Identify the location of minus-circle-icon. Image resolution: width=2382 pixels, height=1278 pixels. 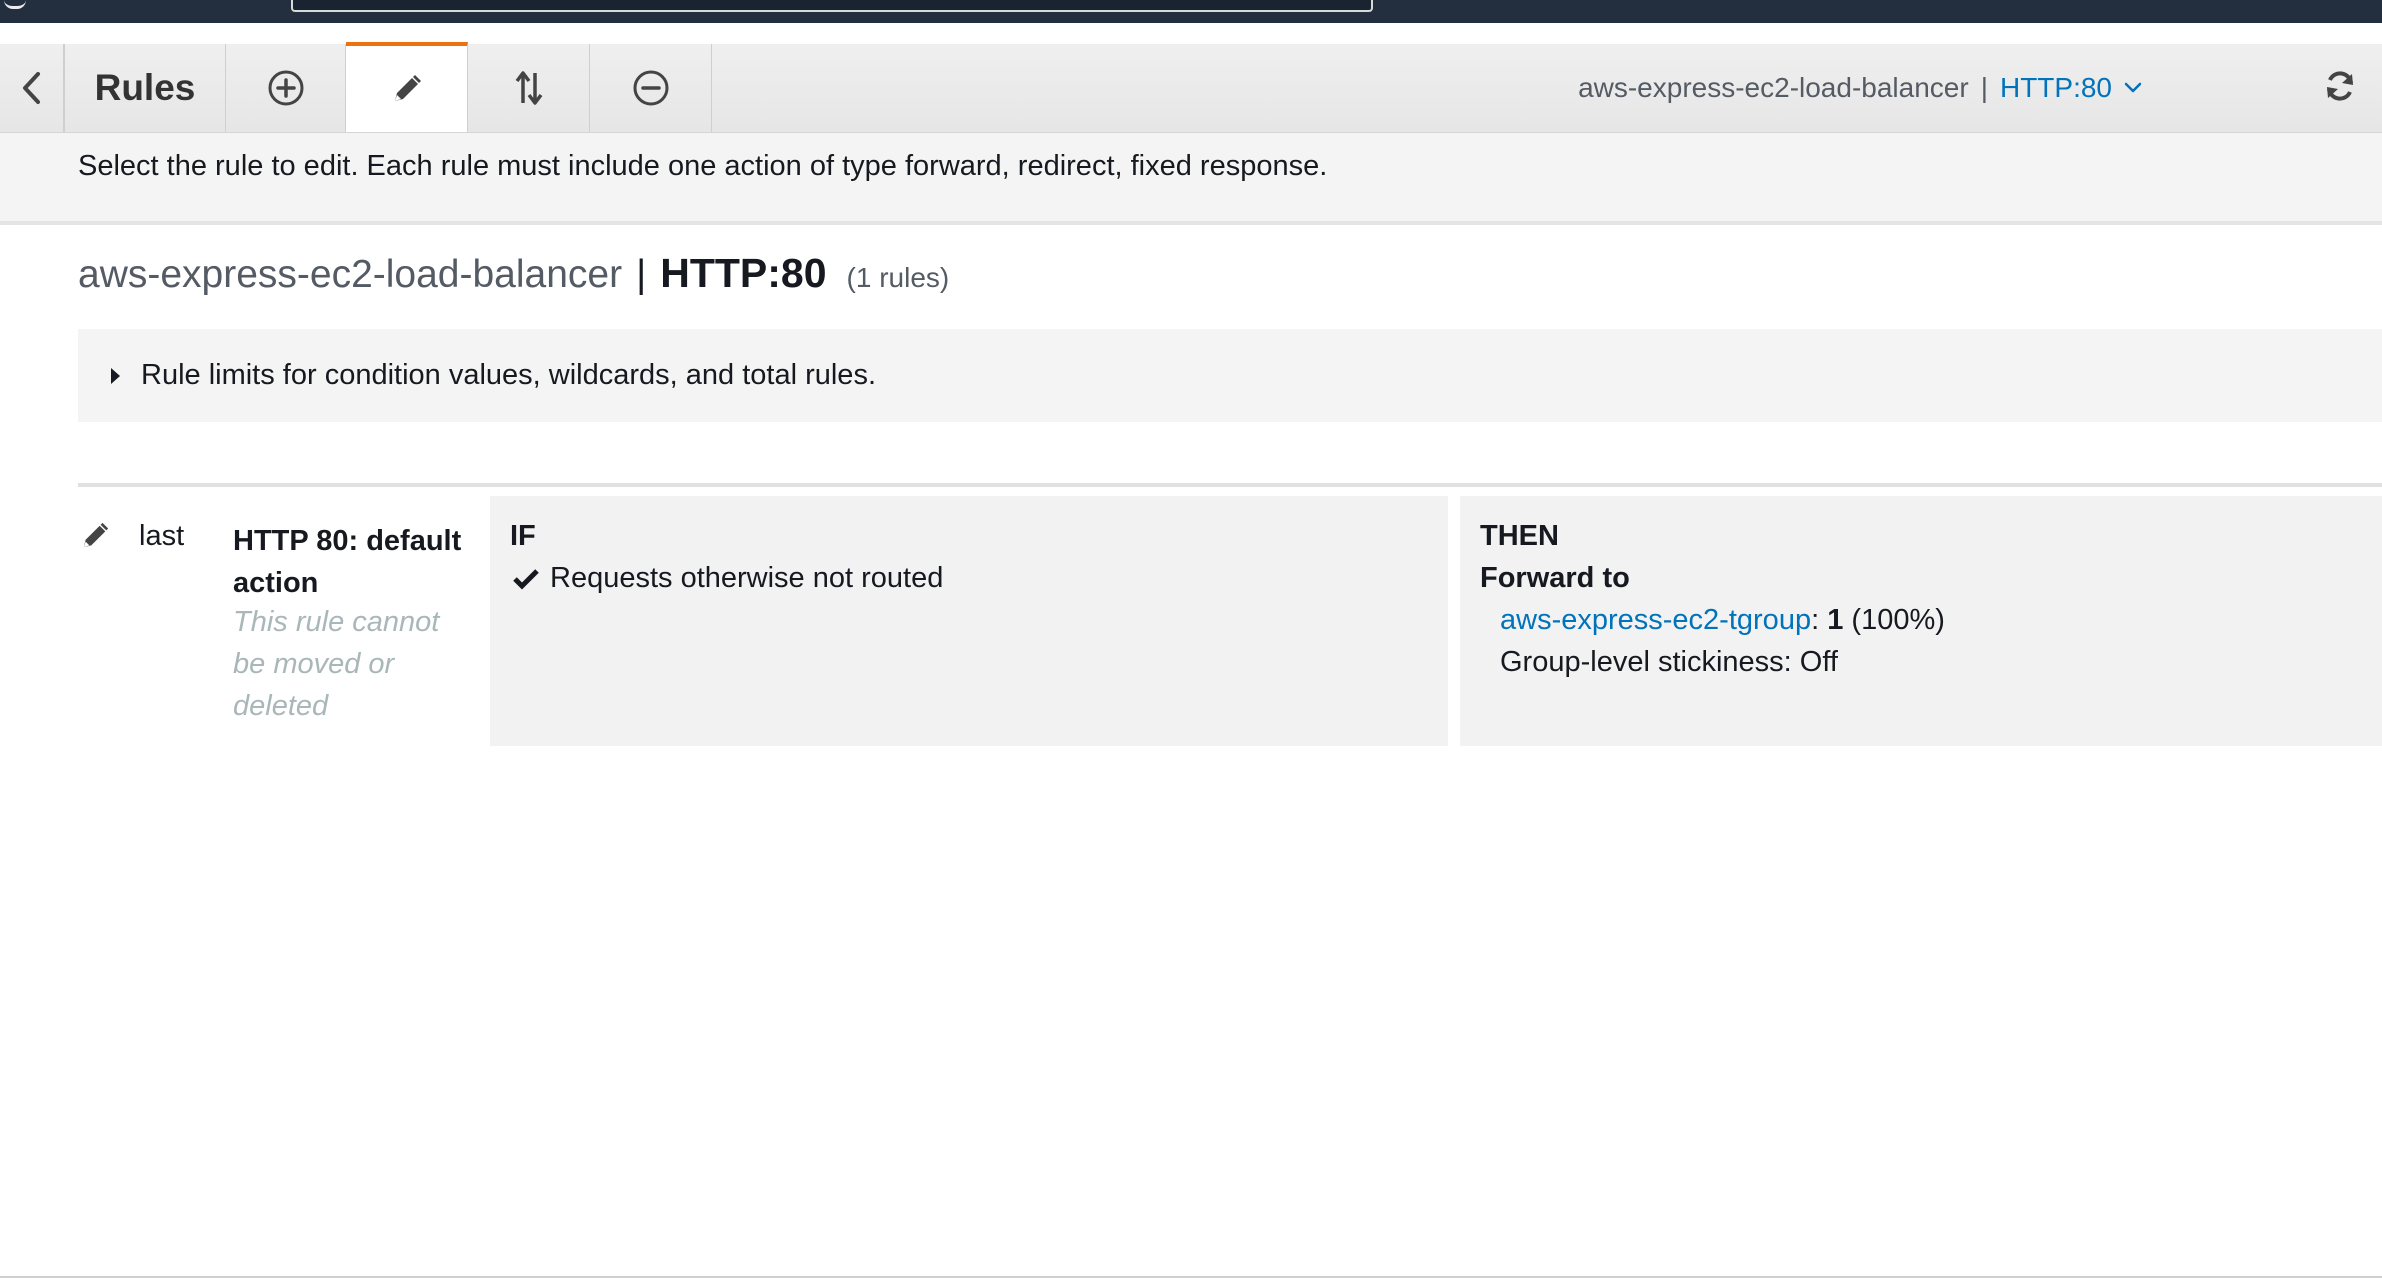
(650, 88).